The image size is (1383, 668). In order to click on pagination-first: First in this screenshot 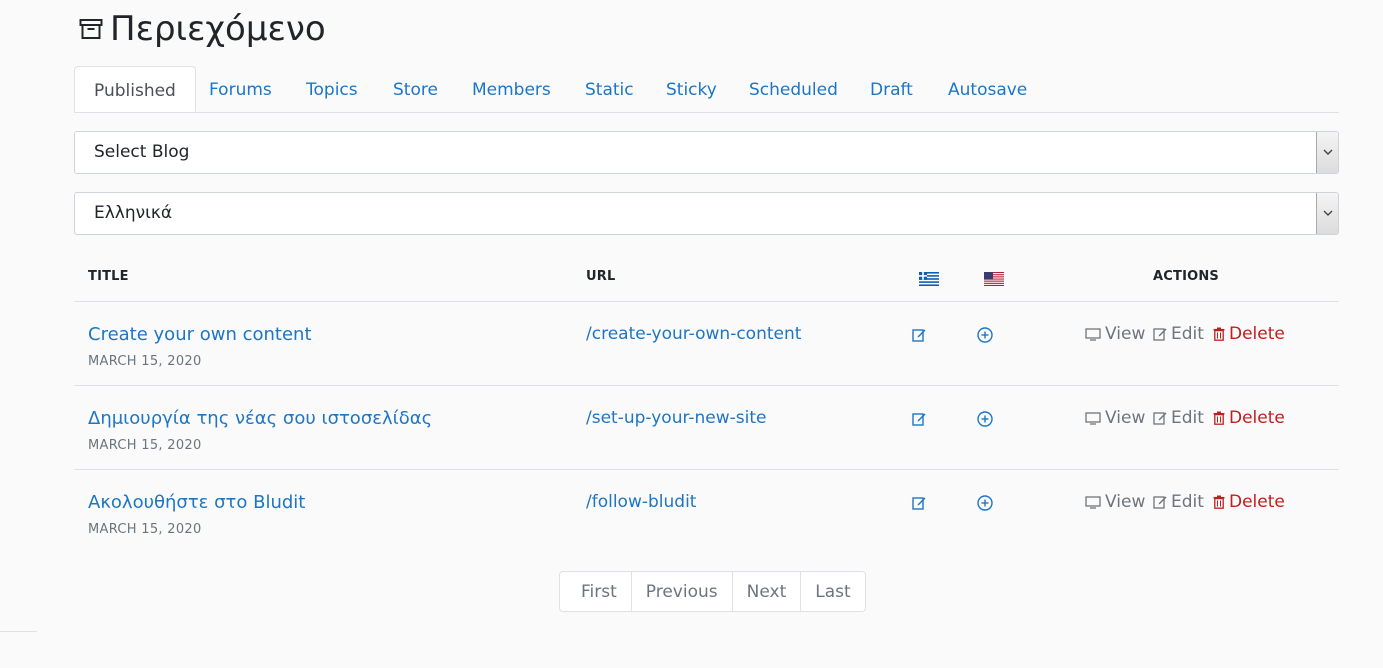, I will do `click(595, 591)`.